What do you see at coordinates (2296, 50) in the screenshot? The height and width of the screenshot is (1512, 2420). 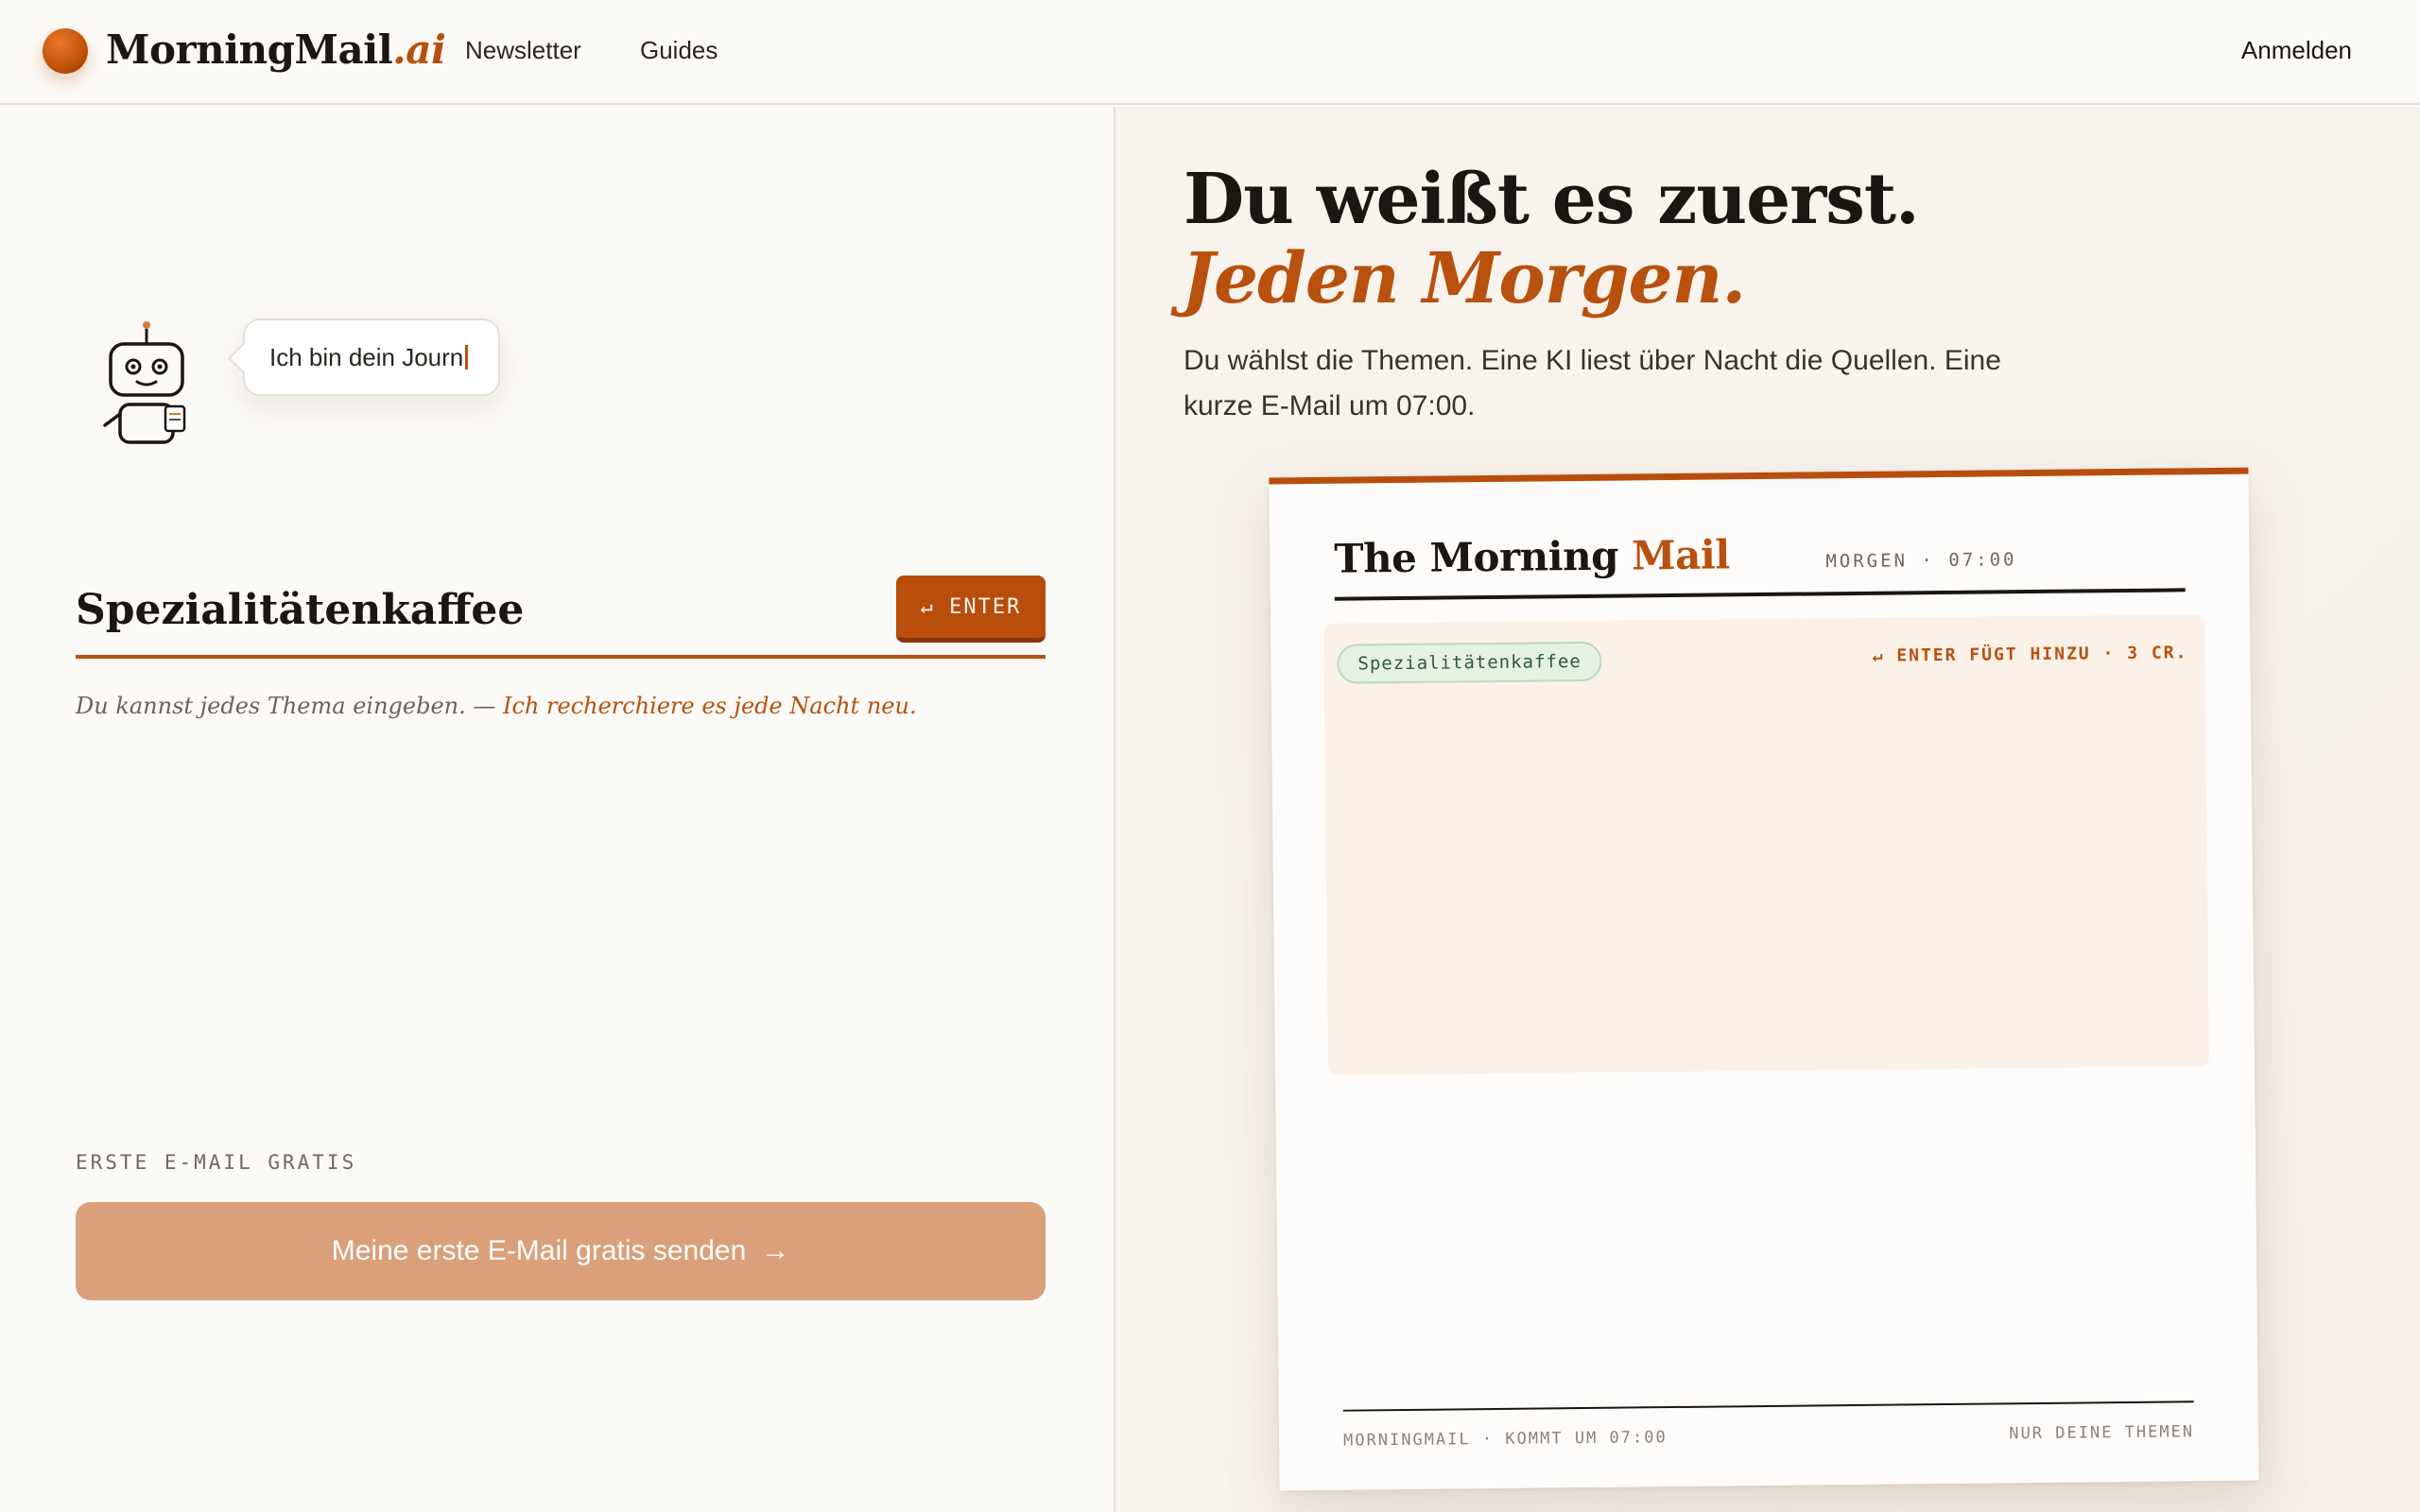 I see `signin-link: Anmelden` at bounding box center [2296, 50].